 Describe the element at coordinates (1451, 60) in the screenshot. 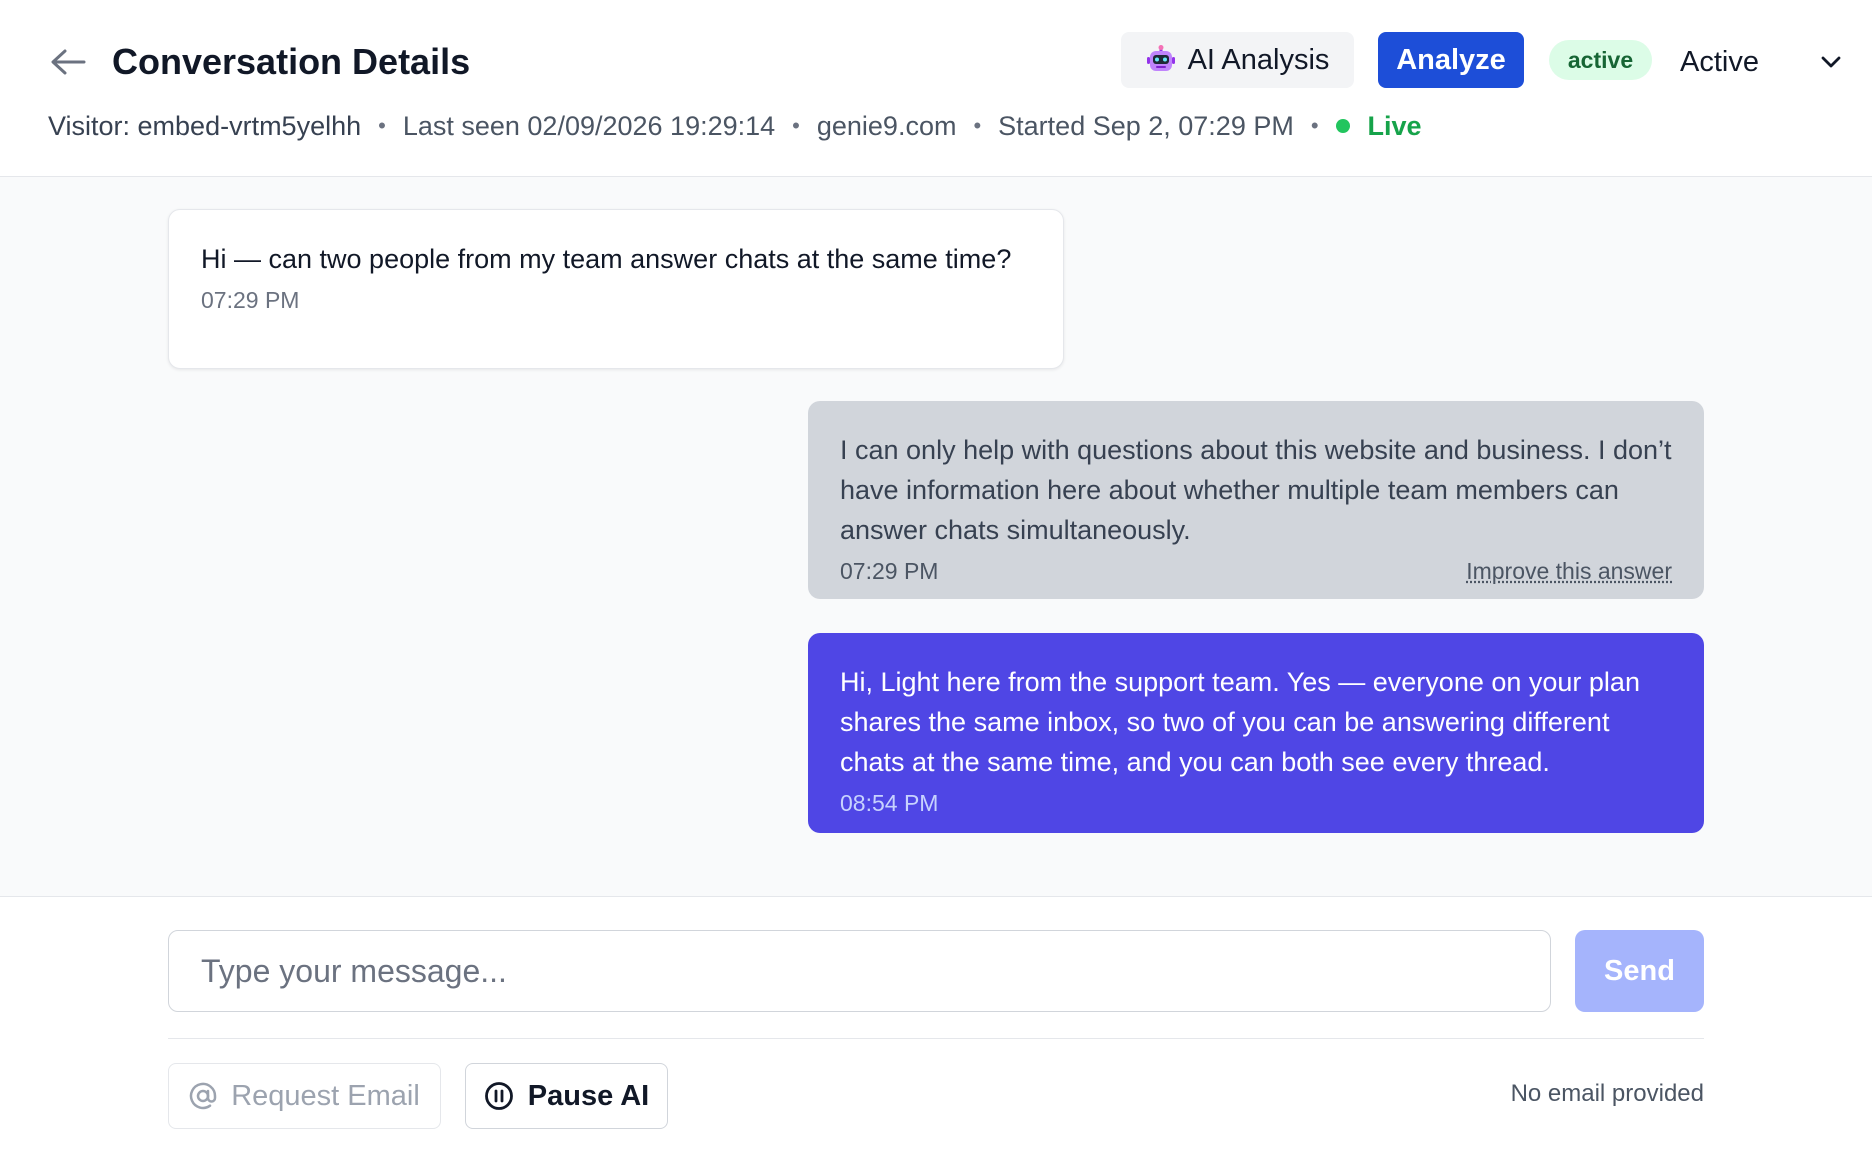

I see `analyze-button: Analyze` at that location.